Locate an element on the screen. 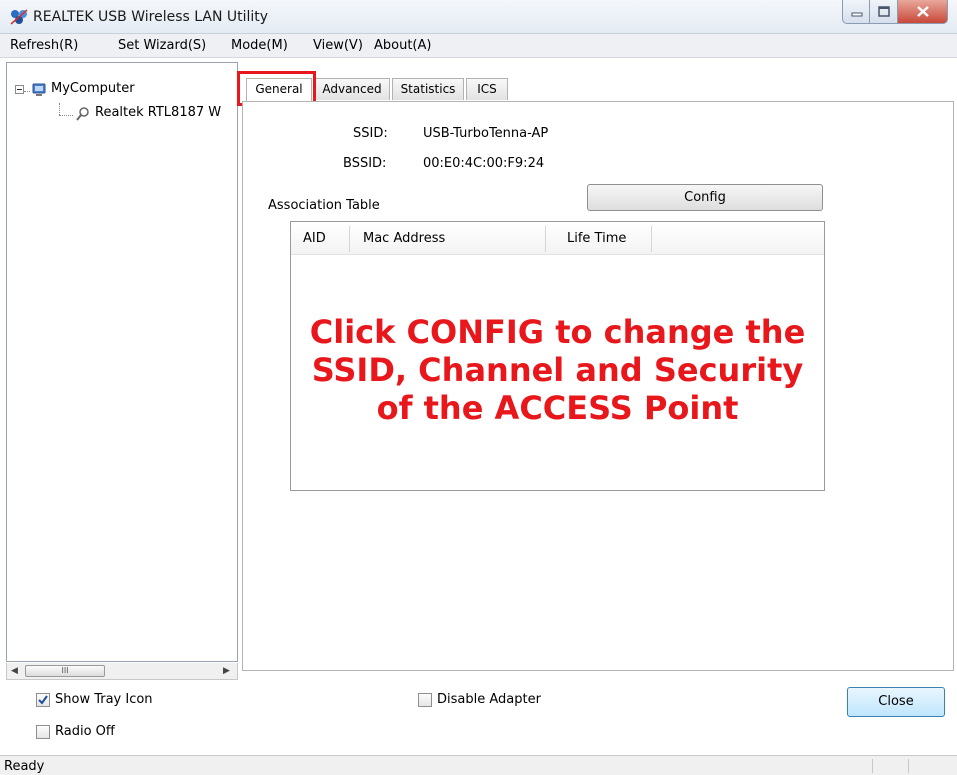 The width and height of the screenshot is (957, 775). column-mac-address: Mac Address is located at coordinates (404, 238).